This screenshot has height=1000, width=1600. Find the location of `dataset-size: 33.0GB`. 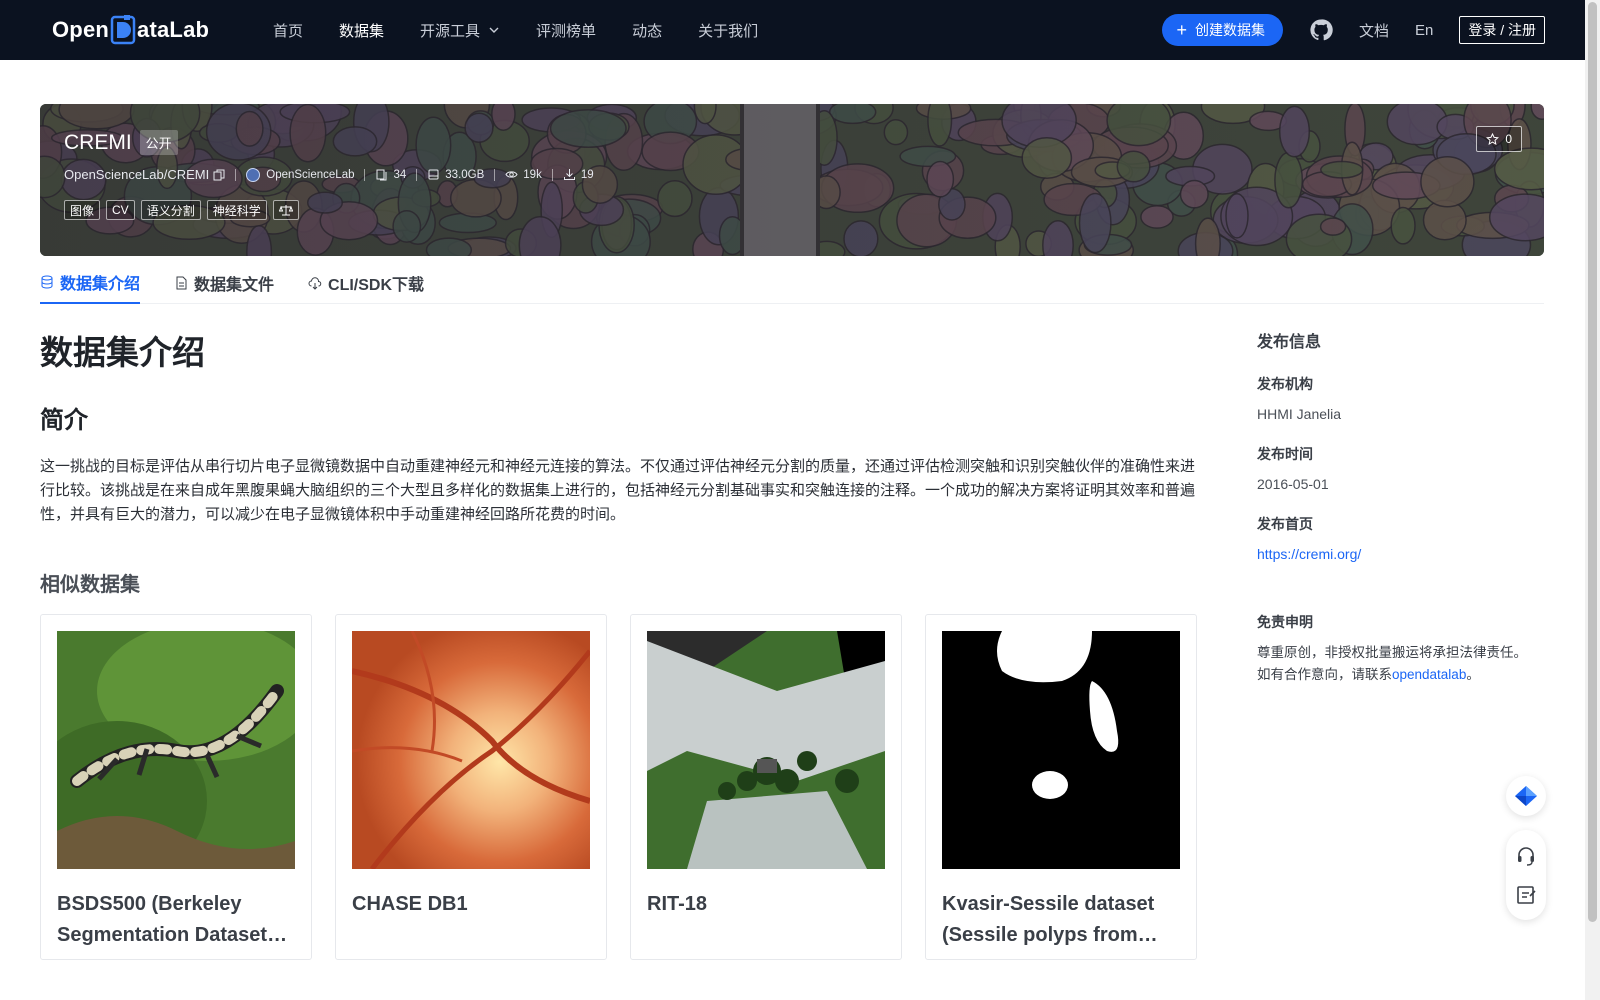

dataset-size: 33.0GB is located at coordinates (455, 174).